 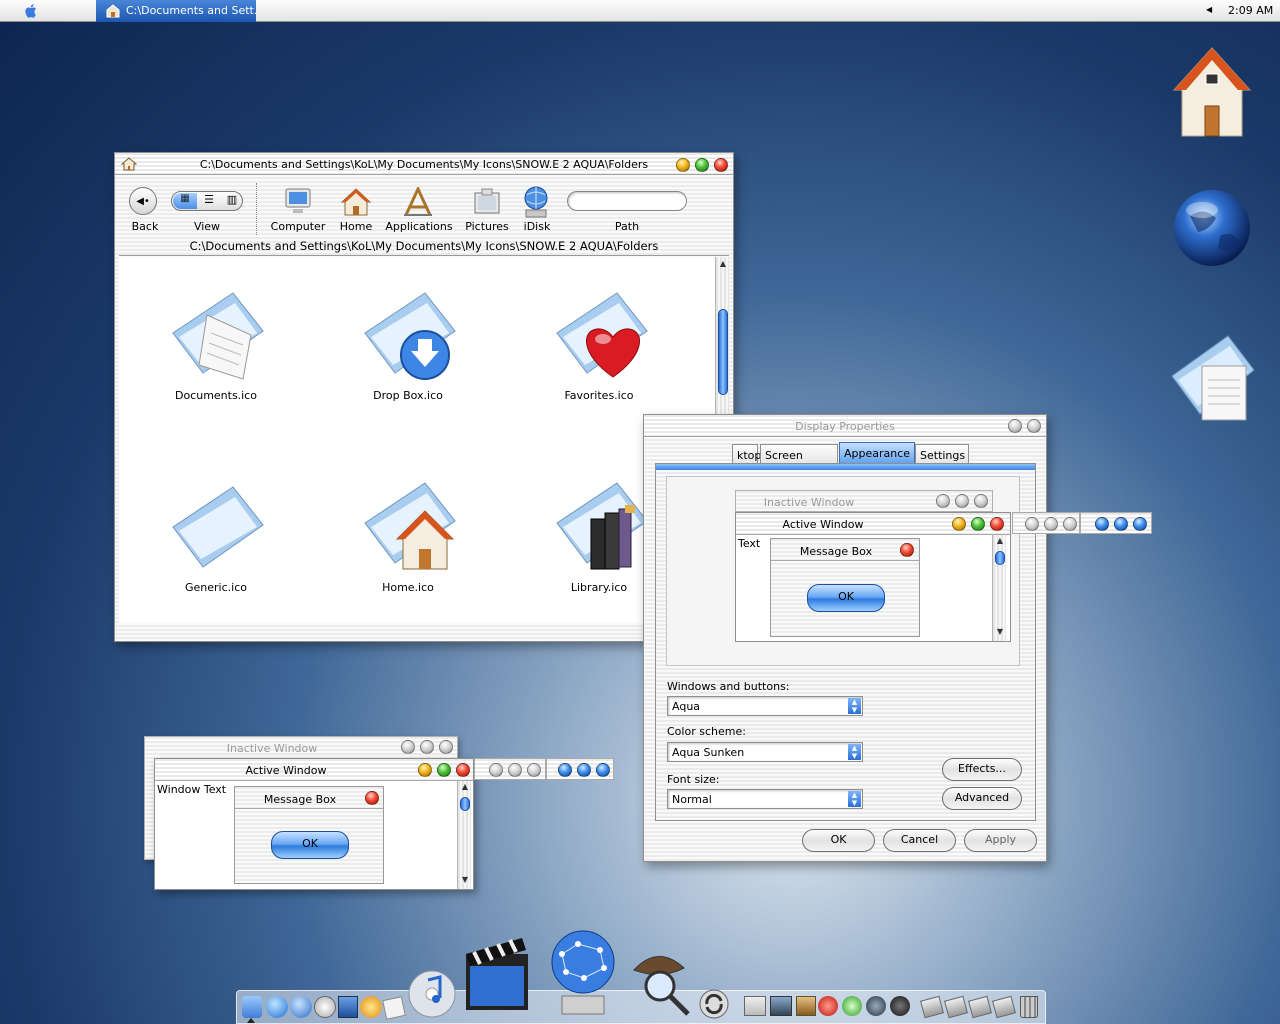 I want to click on dock-app-icon, so click(x=348, y=1007).